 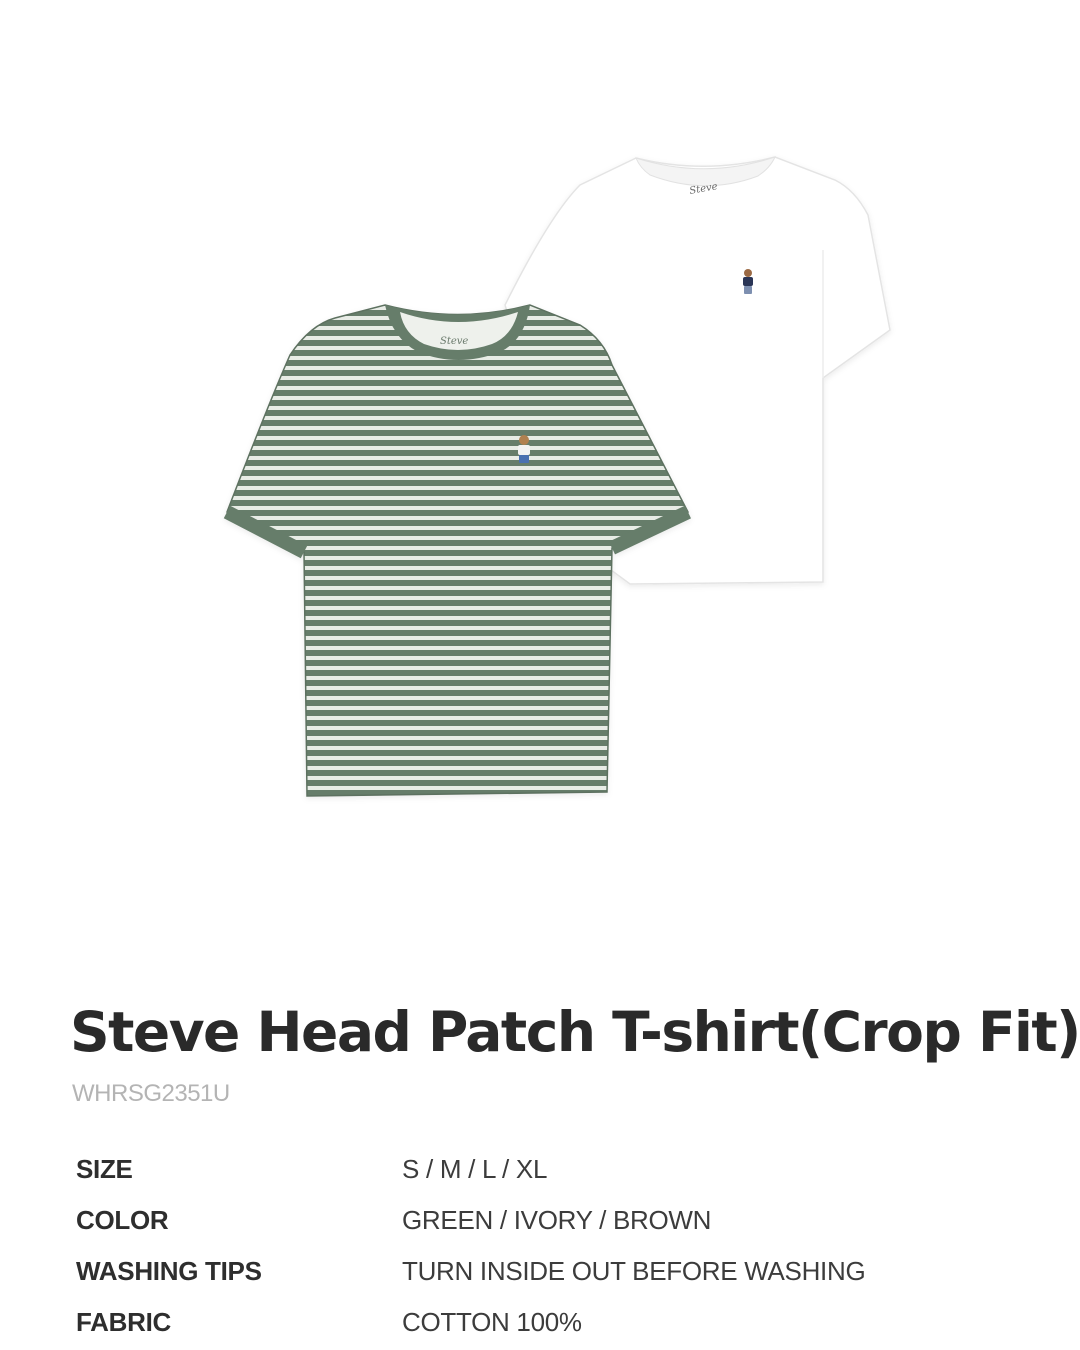 I want to click on spec-row-color: COLOR GREEN / IVORY / BROWN, so click(x=540, y=1225).